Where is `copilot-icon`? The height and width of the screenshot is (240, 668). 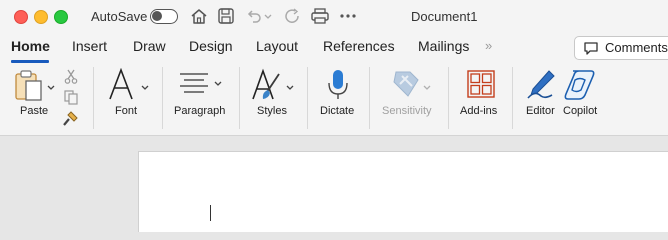
copilot-icon is located at coordinates (579, 85).